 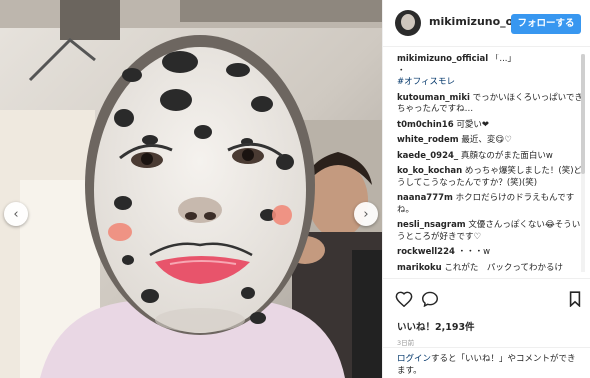 What do you see at coordinates (486, 23) in the screenshot?
I see `post-header: mikimizuno_offici フォローする` at bounding box center [486, 23].